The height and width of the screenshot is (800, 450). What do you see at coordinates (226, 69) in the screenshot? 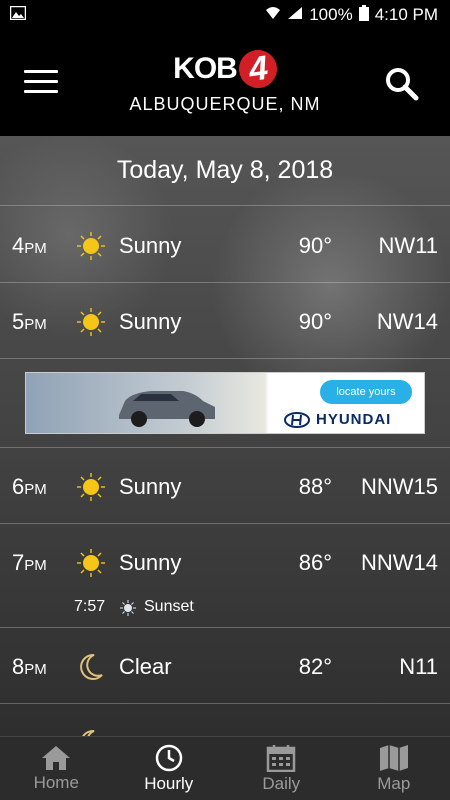
I see `kob4-logo: KOB 4` at bounding box center [226, 69].